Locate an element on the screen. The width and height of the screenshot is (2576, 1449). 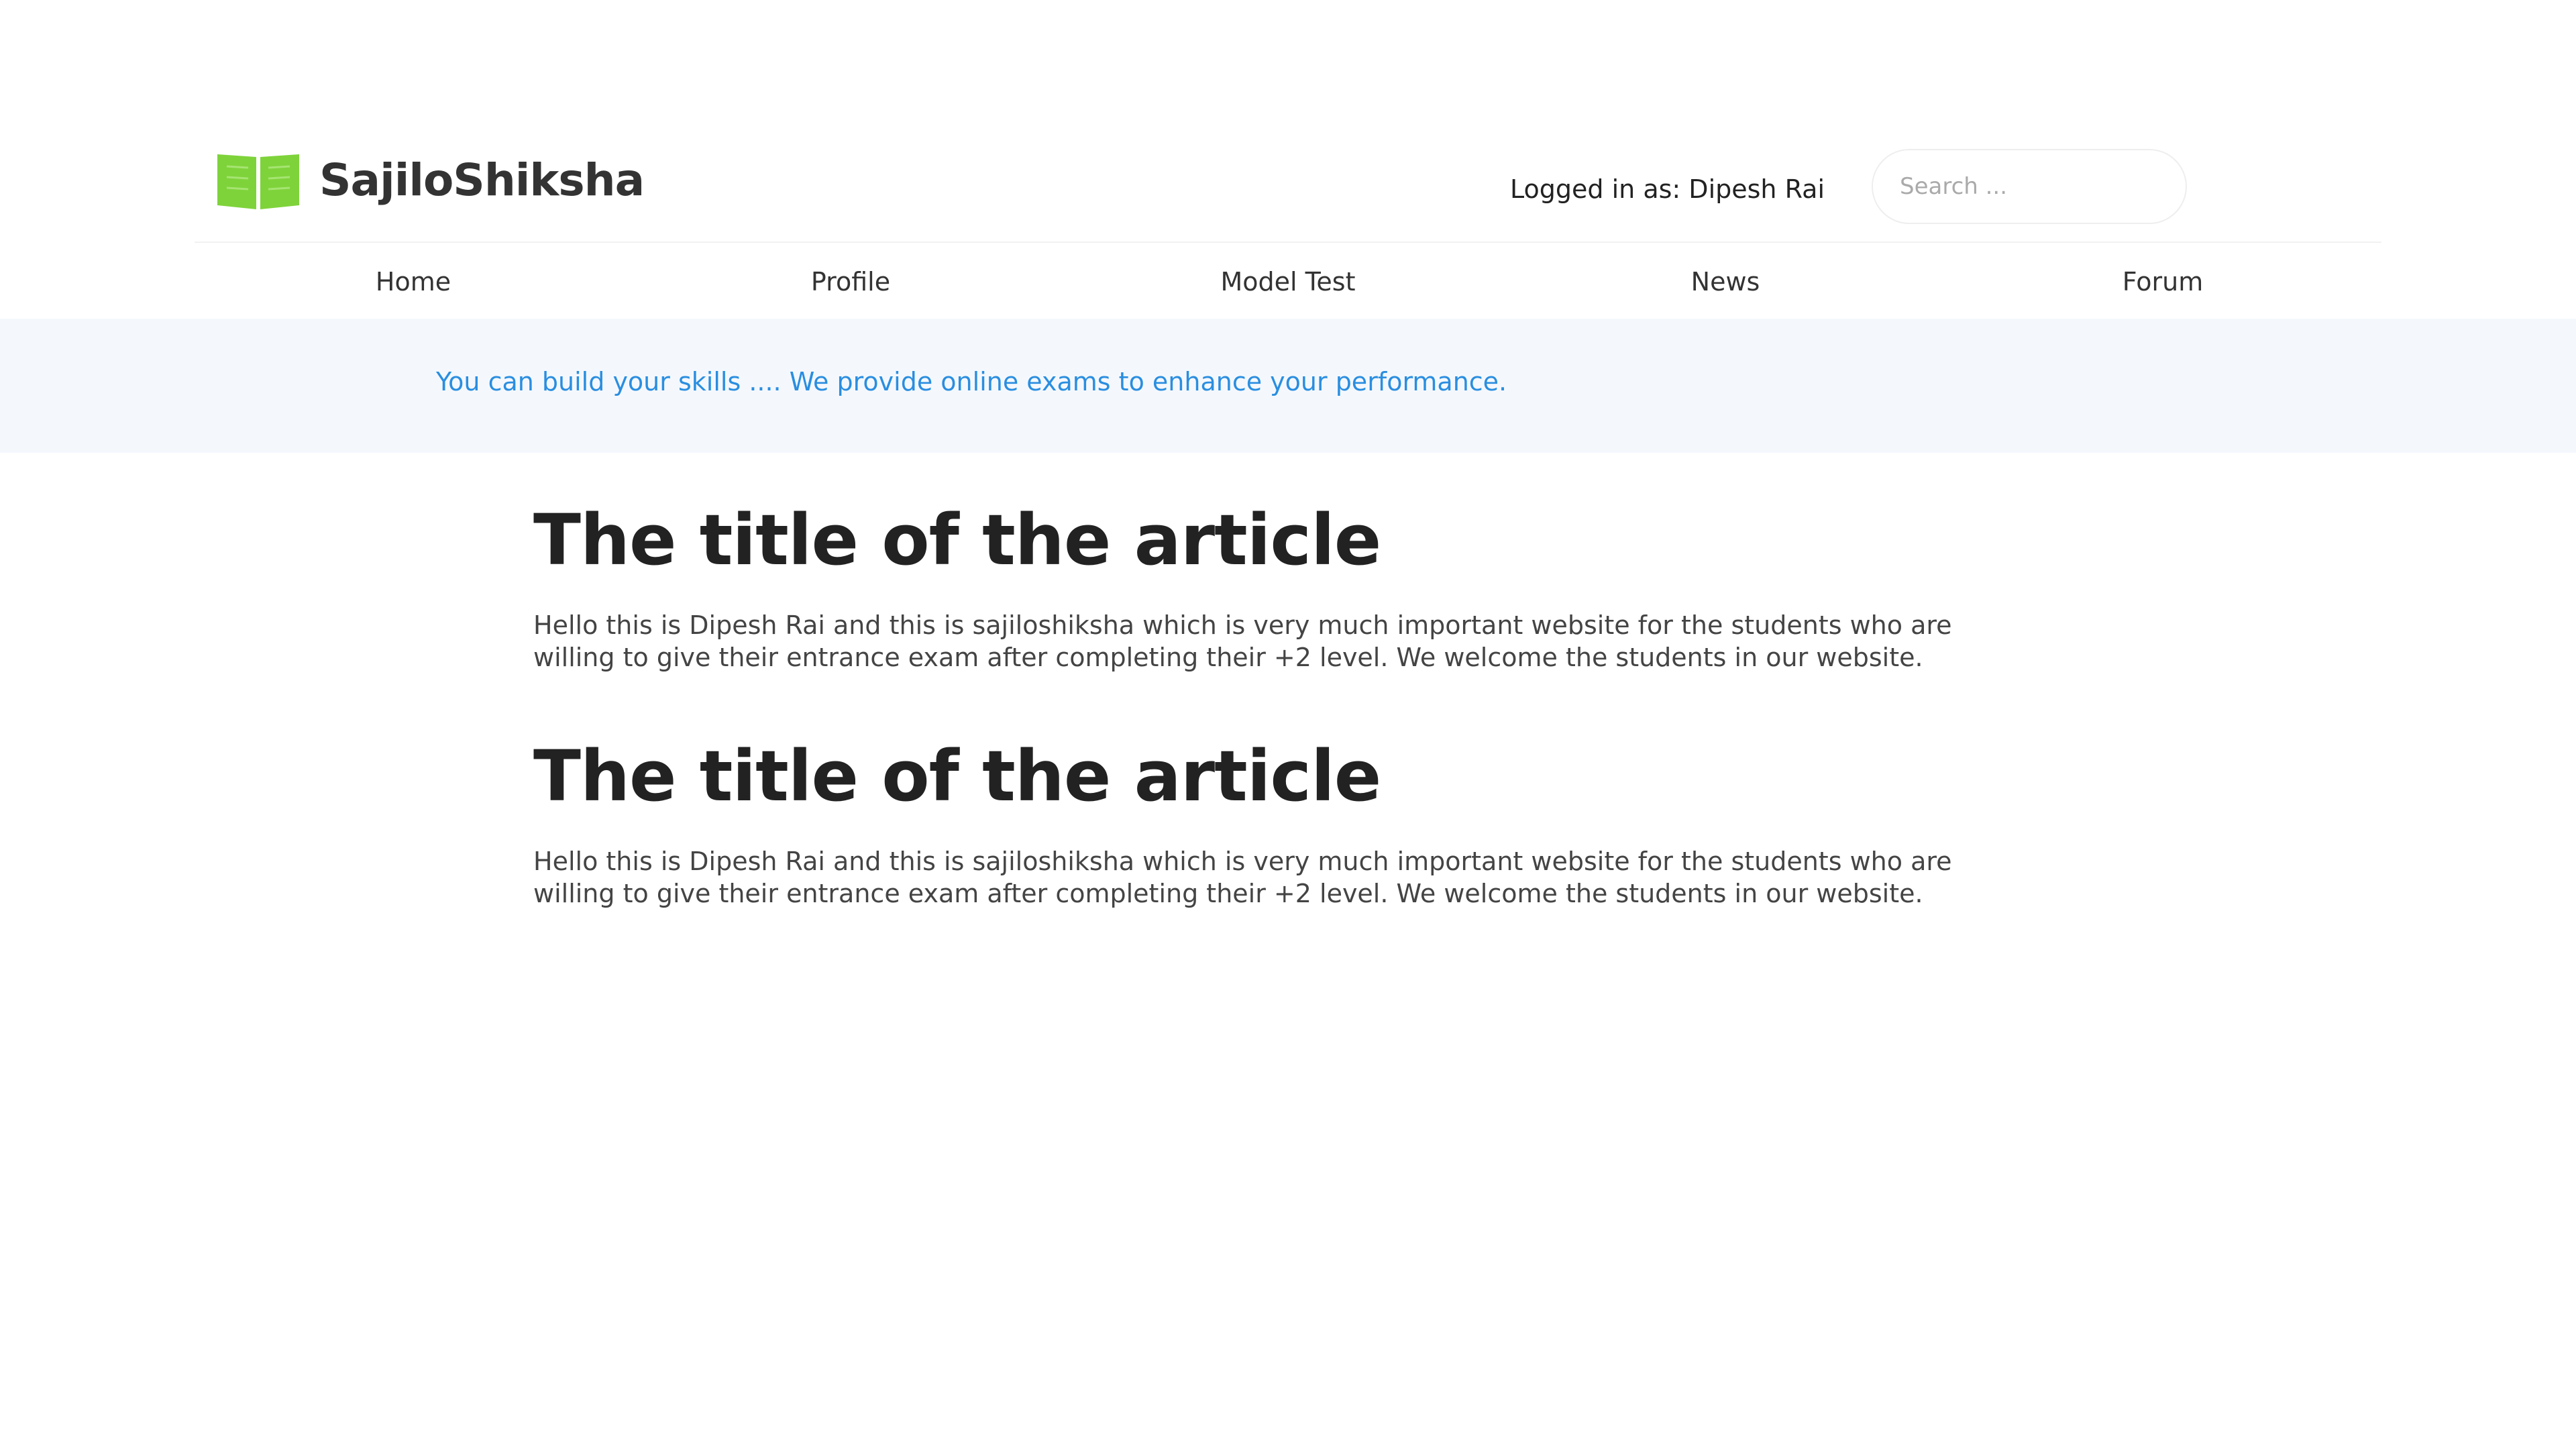
main-nav: Home Profile Model Test News Forum is located at coordinates (1288, 280).